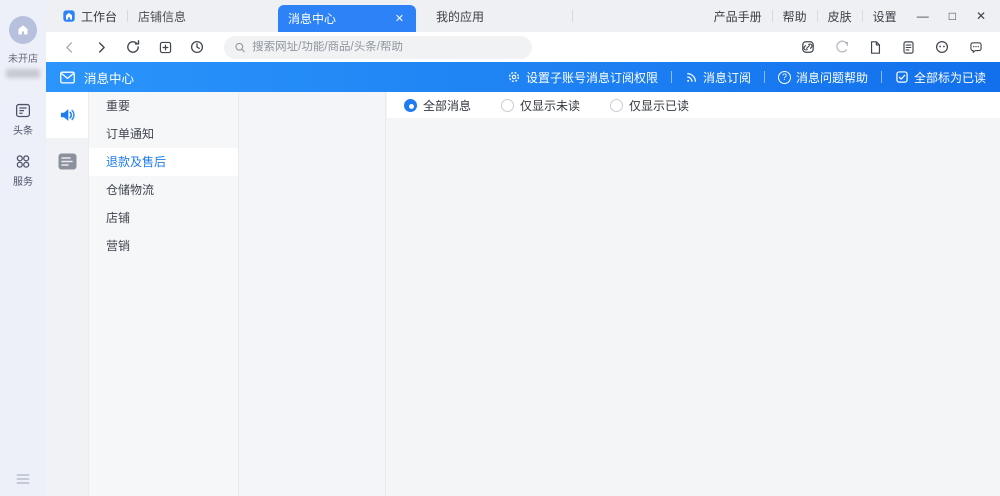 Image resolution: width=1000 pixels, height=496 pixels. Describe the element at coordinates (69, 16) in the screenshot. I see `home-icon` at that location.